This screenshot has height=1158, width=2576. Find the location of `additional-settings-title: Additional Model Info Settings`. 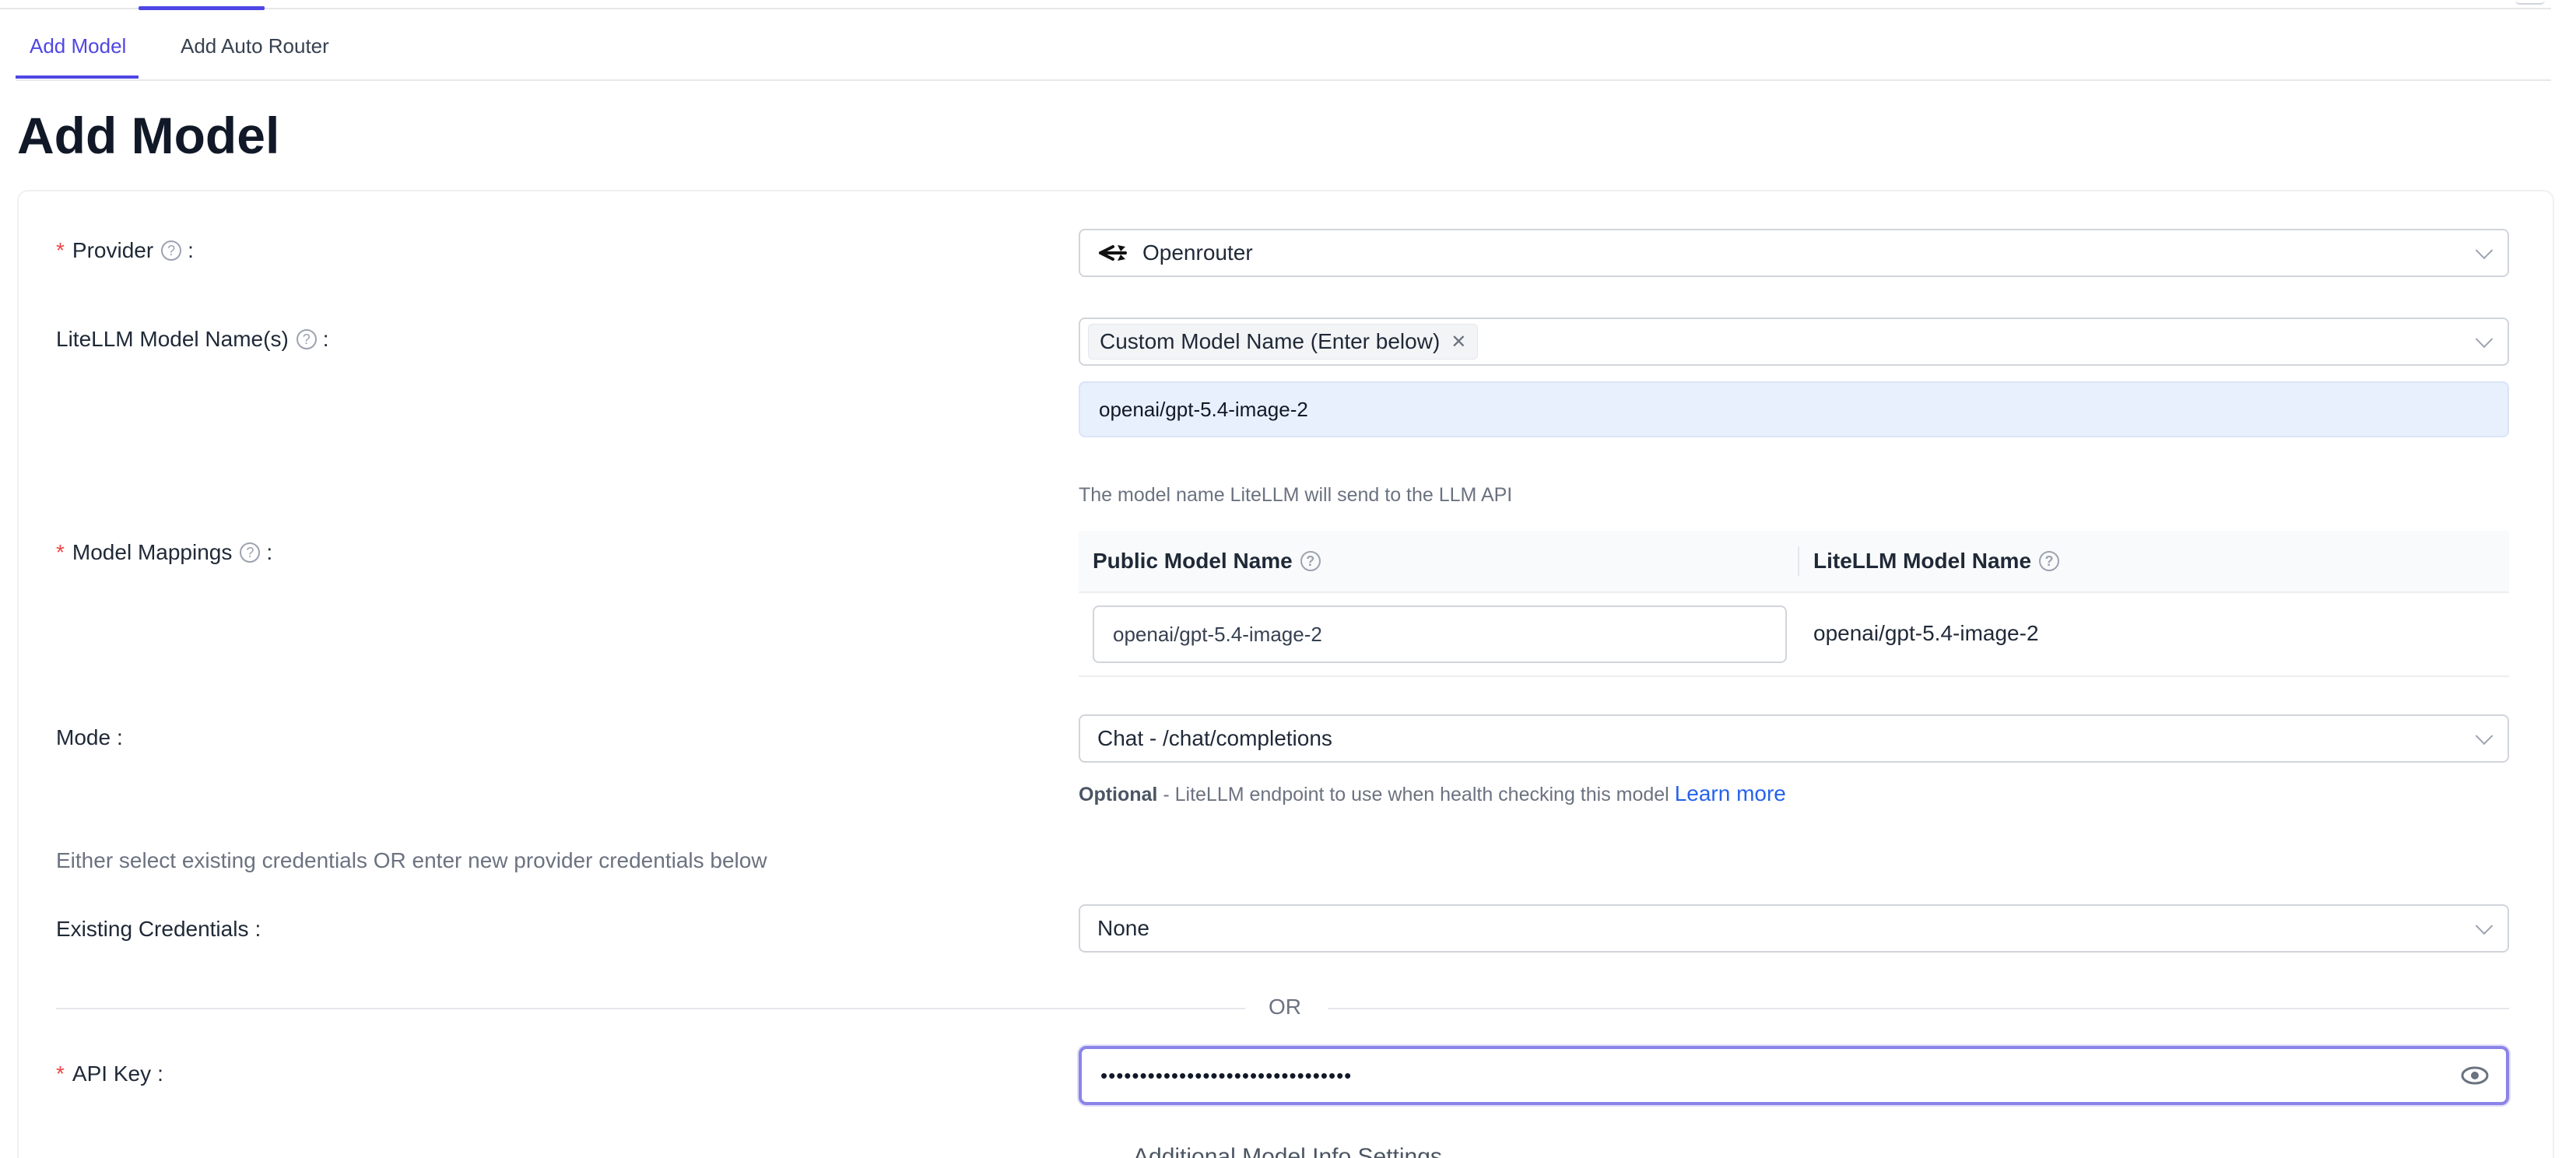

additional-settings-title: Additional Model Info Settings is located at coordinates (1288, 1151).